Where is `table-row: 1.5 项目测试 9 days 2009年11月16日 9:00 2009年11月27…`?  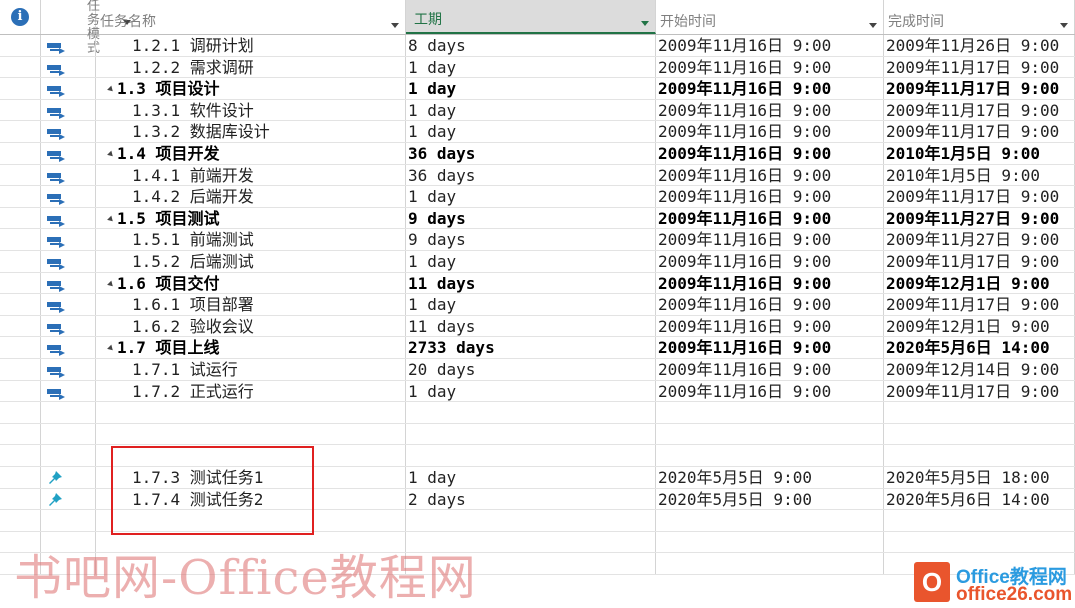
table-row: 1.5 项目测试 9 days 2009年11月16日 9:00 2009年11月27… is located at coordinates (537, 218).